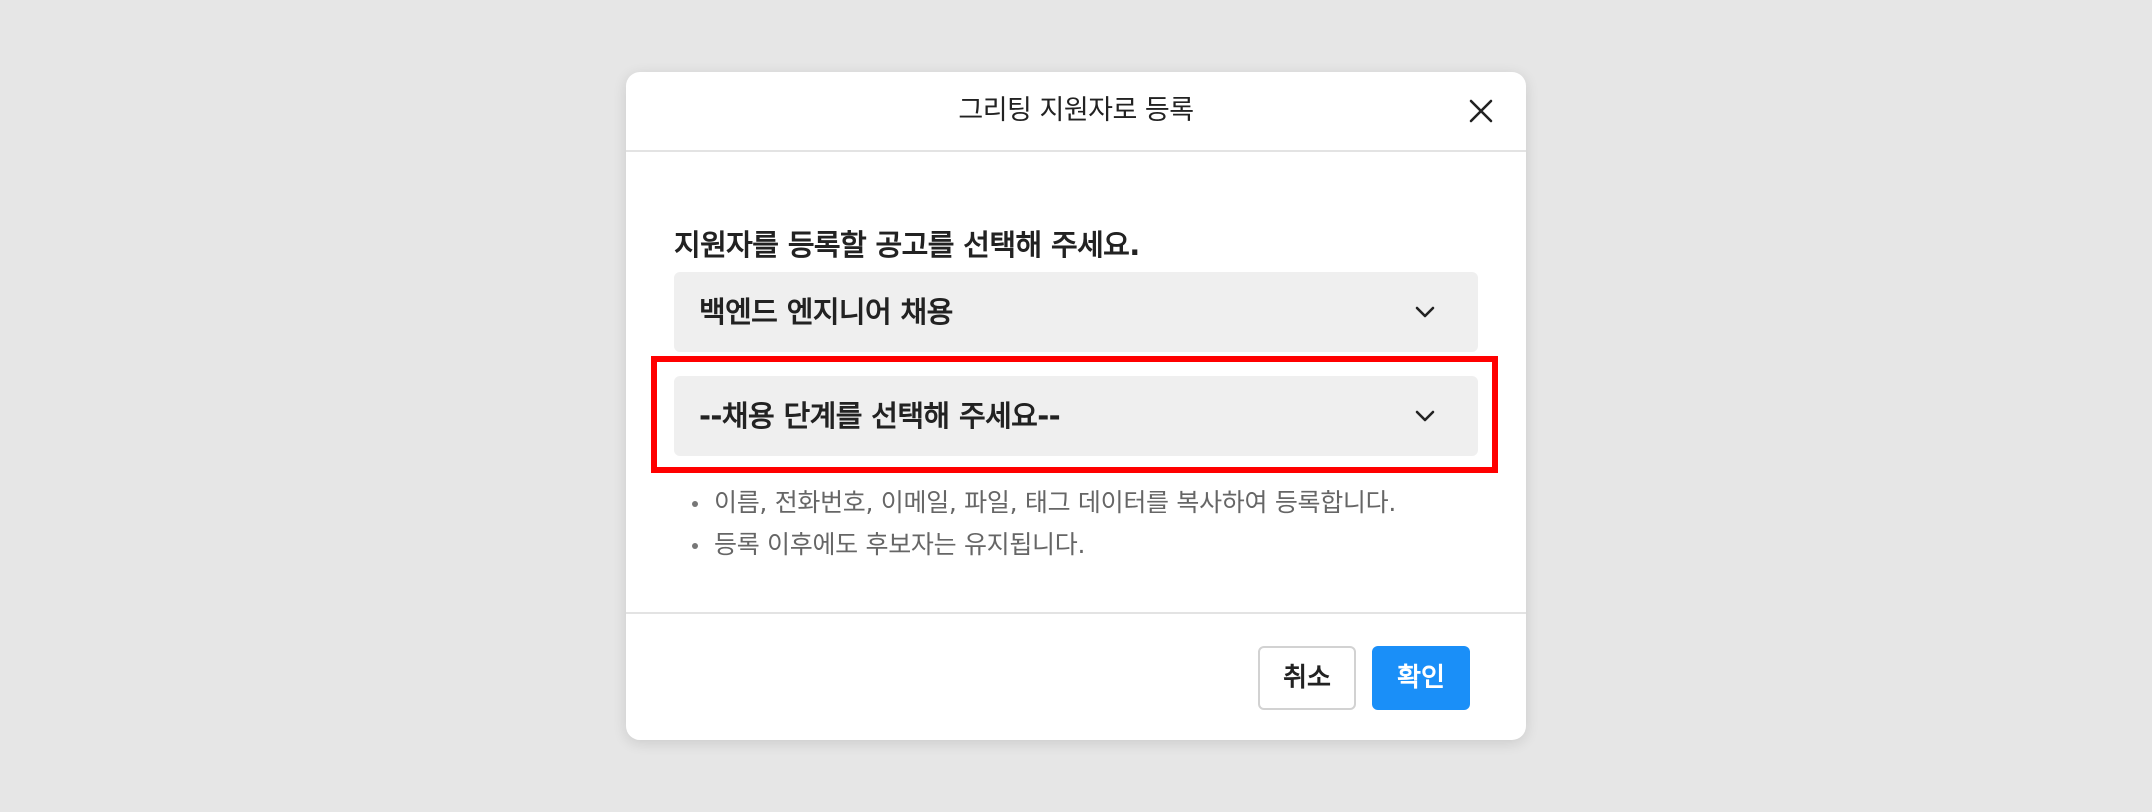 This screenshot has height=812, width=2152. I want to click on dialog-title: 그리팅 지원자로 등록, so click(1076, 110).